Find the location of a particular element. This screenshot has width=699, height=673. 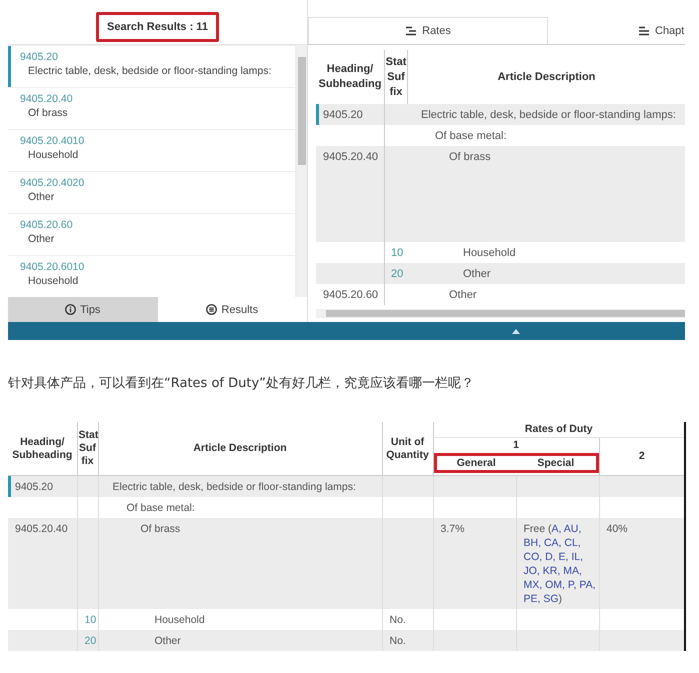

column-header: General is located at coordinates (476, 463).